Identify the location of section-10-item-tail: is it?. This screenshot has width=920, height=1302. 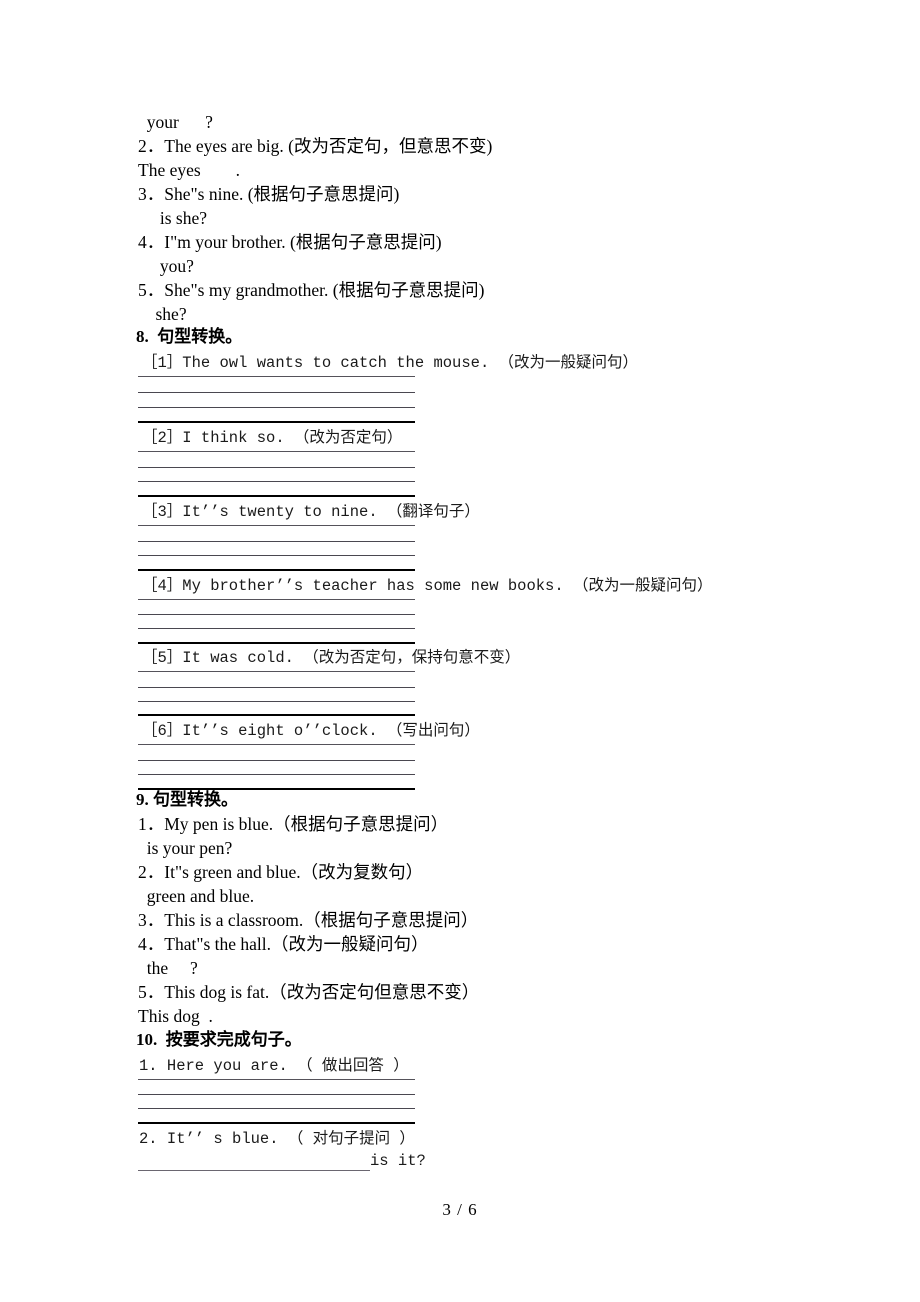
(398, 1161).